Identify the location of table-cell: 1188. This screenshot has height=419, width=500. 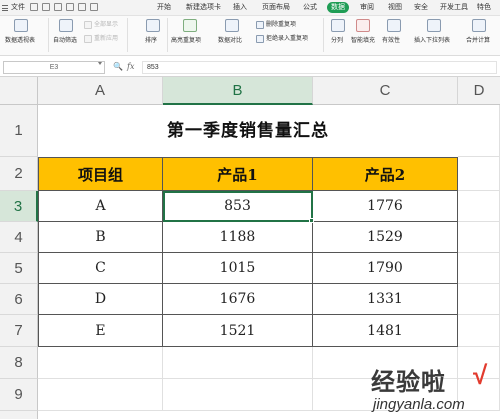
(238, 237).